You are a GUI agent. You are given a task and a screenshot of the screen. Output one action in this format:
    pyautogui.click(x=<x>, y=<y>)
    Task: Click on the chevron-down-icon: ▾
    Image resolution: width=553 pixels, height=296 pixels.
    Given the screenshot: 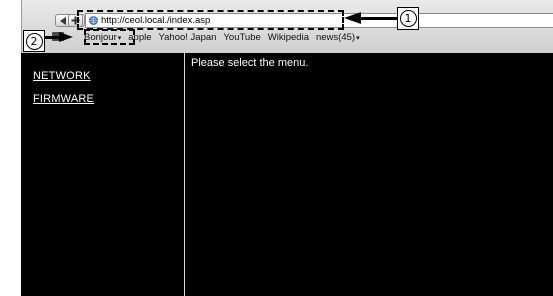 What is the action you would take?
    pyautogui.click(x=358, y=38)
    